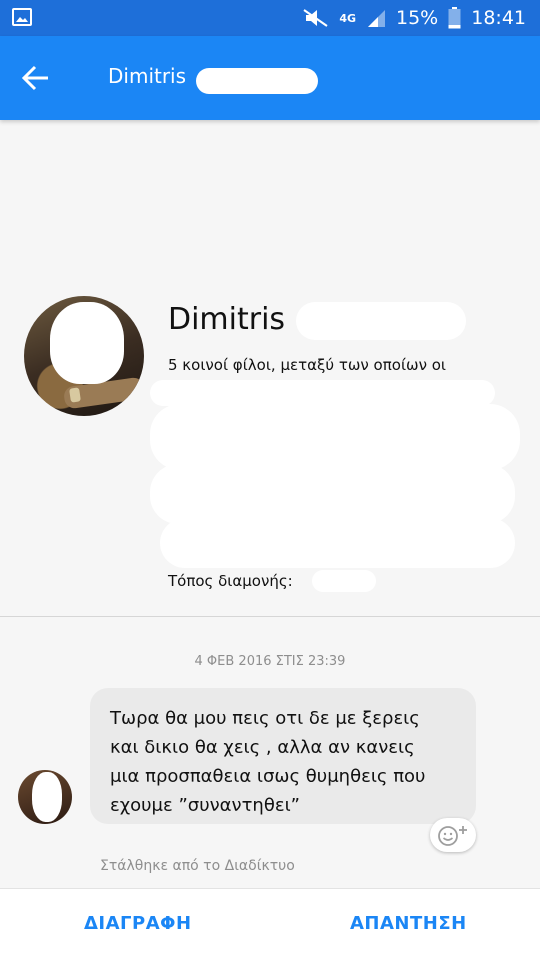  What do you see at coordinates (417, 18) in the screenshot?
I see `battery-percentage: 15%` at bounding box center [417, 18].